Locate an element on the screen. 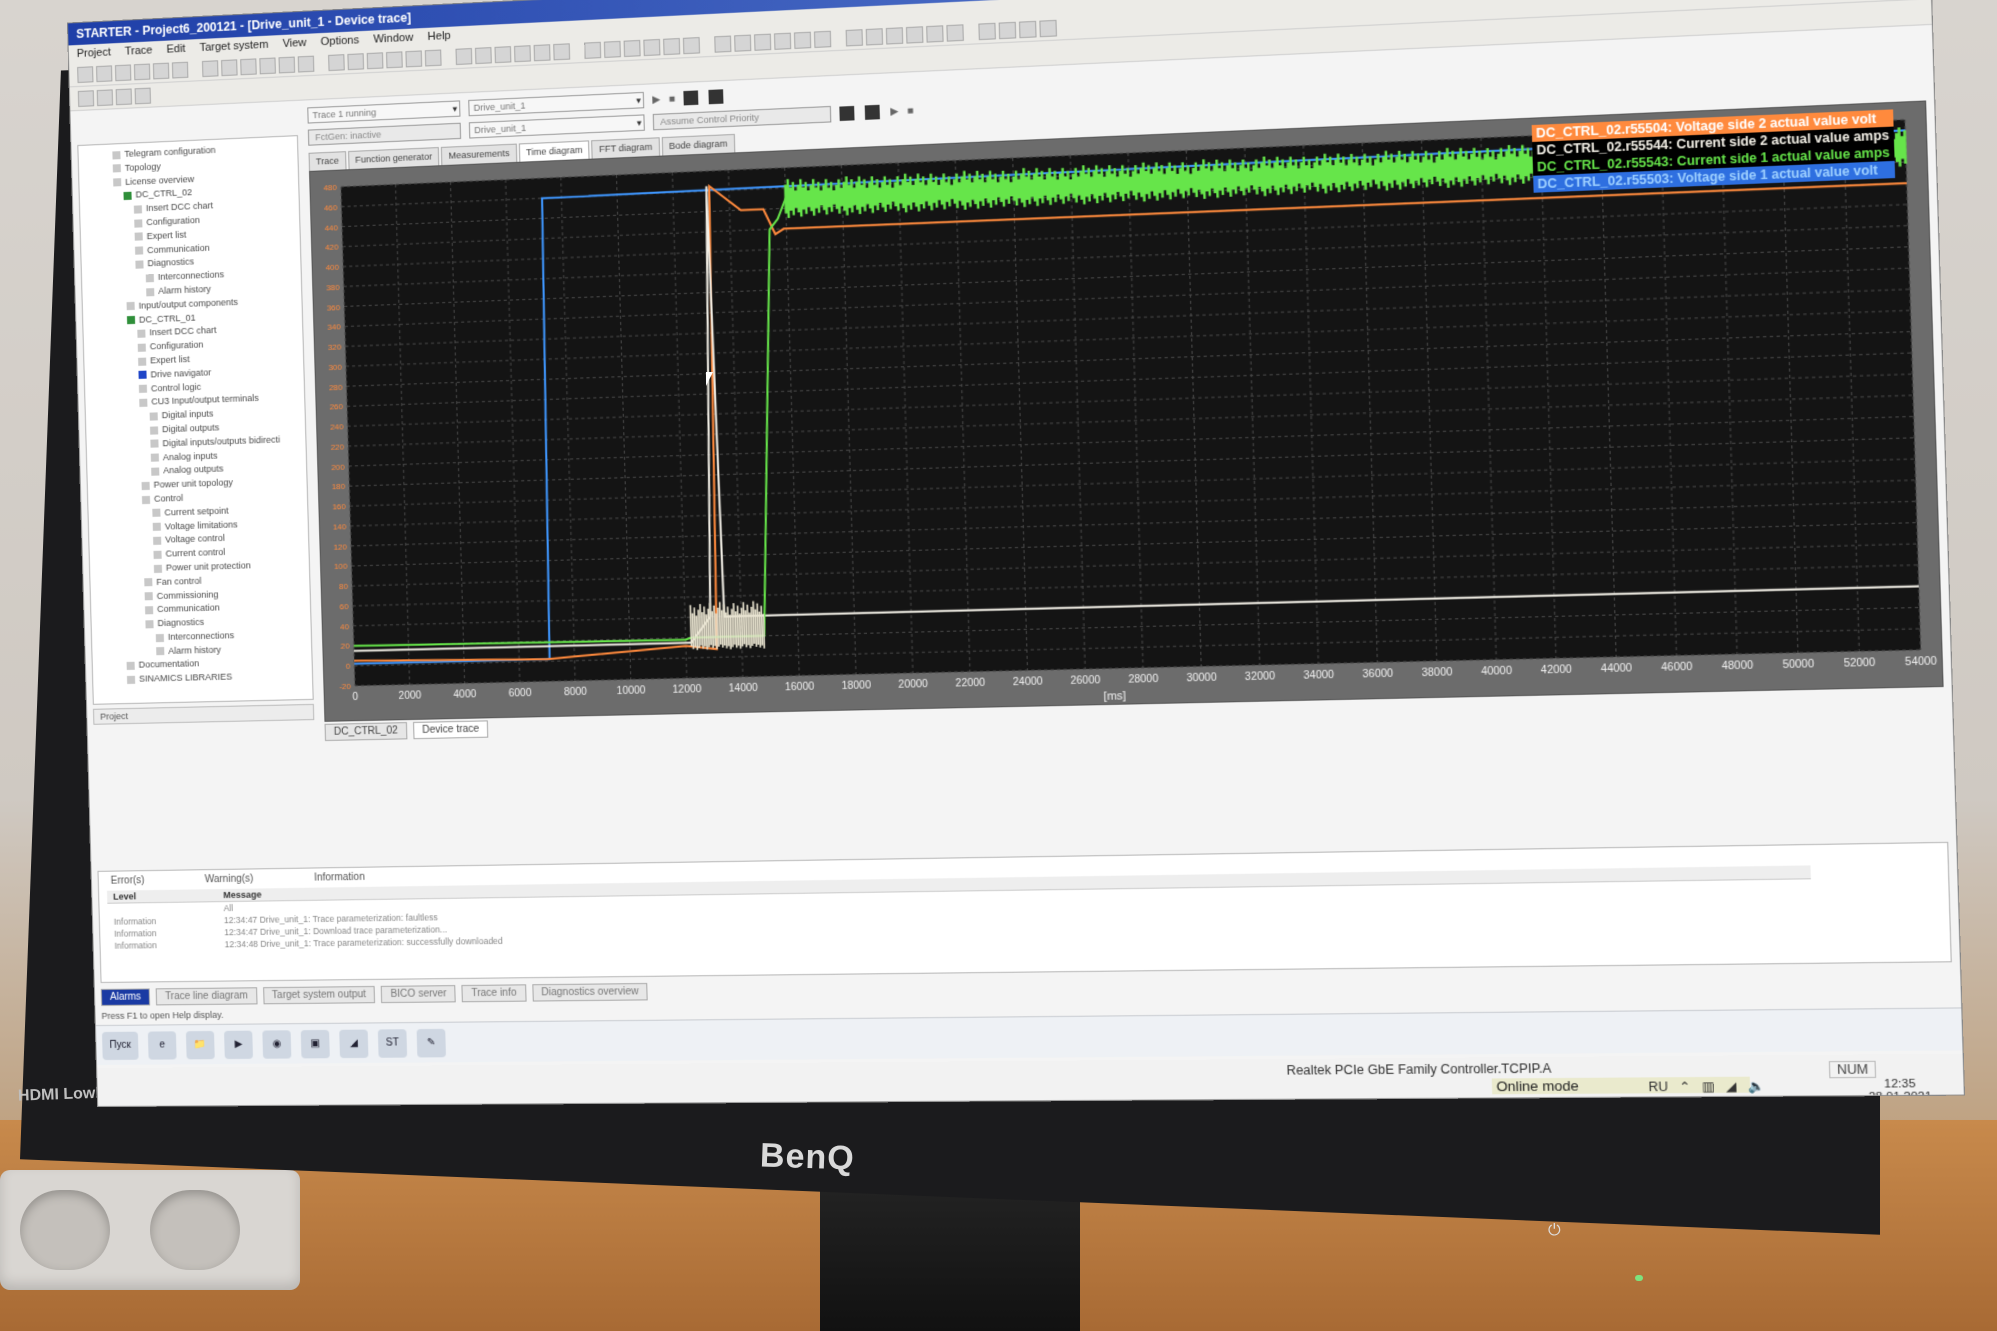 The width and height of the screenshot is (1997, 1331). menu-item: Trace is located at coordinates (139, 50).